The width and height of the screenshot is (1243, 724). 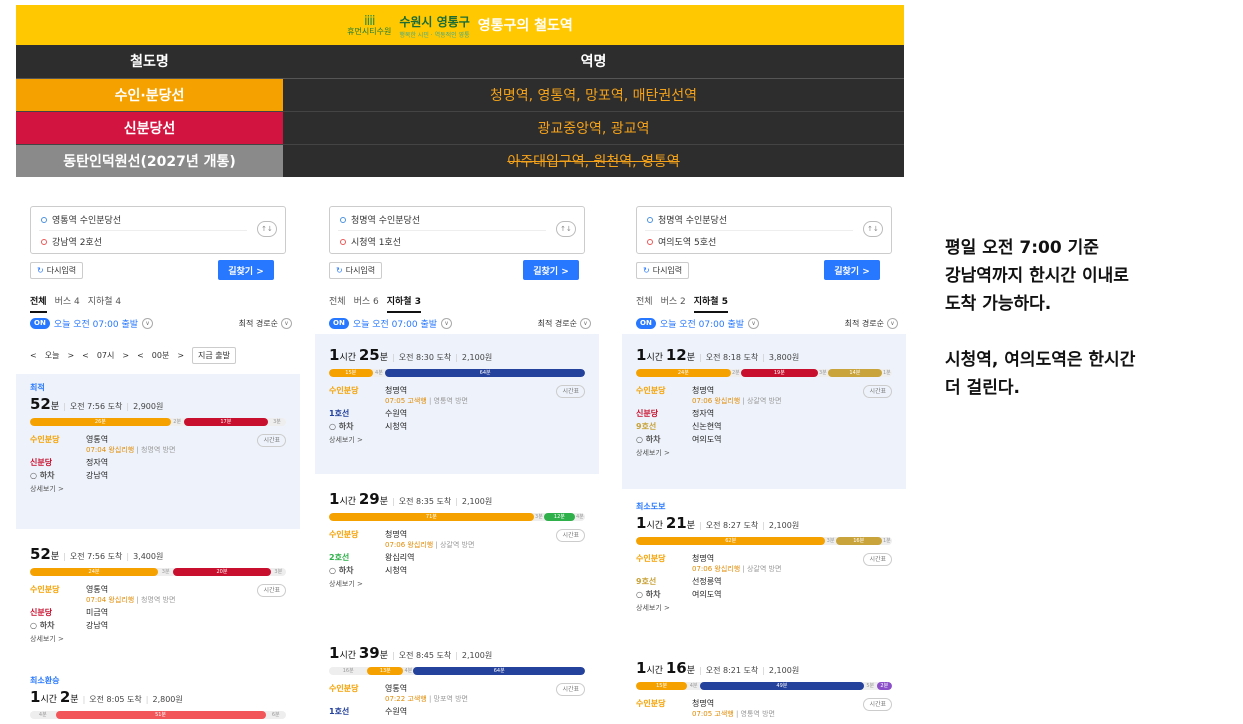 What do you see at coordinates (161, 355) in the screenshot?
I see `time-select-item: 00분` at bounding box center [161, 355].